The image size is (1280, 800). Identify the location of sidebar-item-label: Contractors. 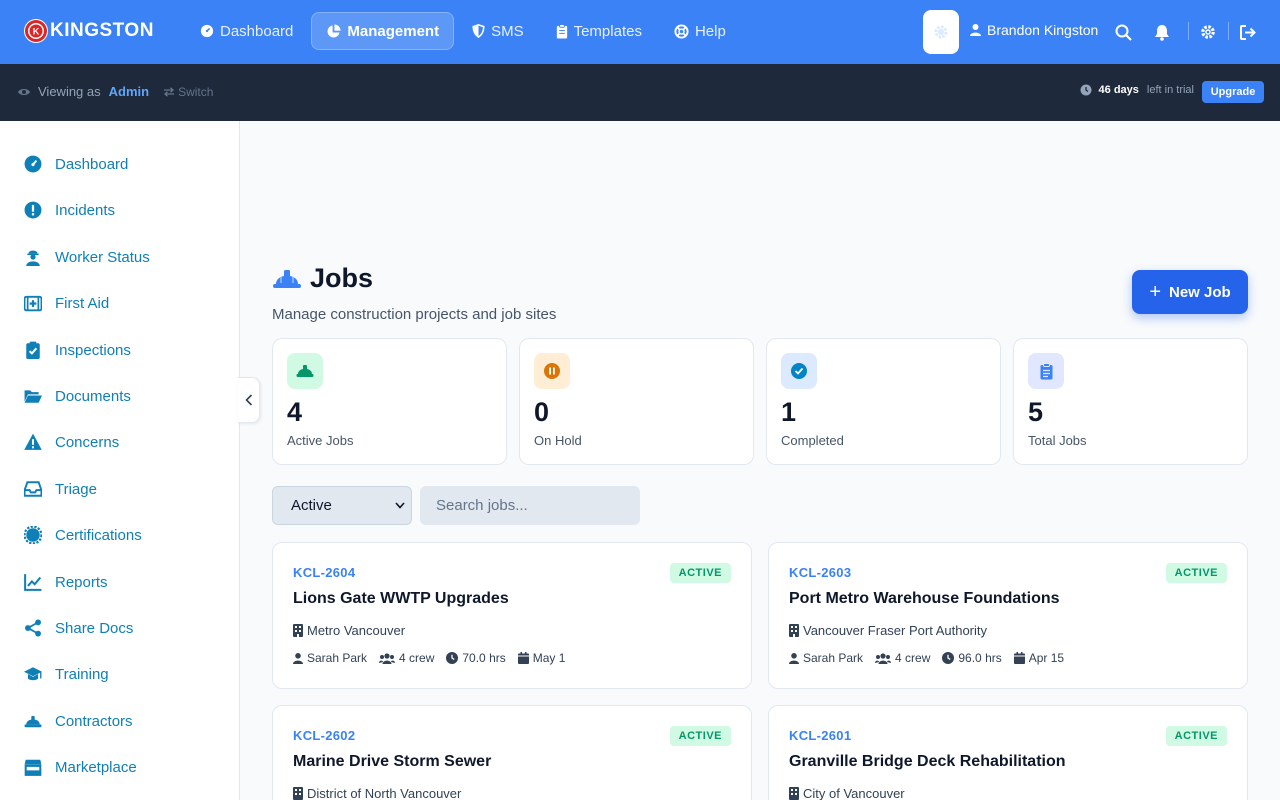
(94, 721).